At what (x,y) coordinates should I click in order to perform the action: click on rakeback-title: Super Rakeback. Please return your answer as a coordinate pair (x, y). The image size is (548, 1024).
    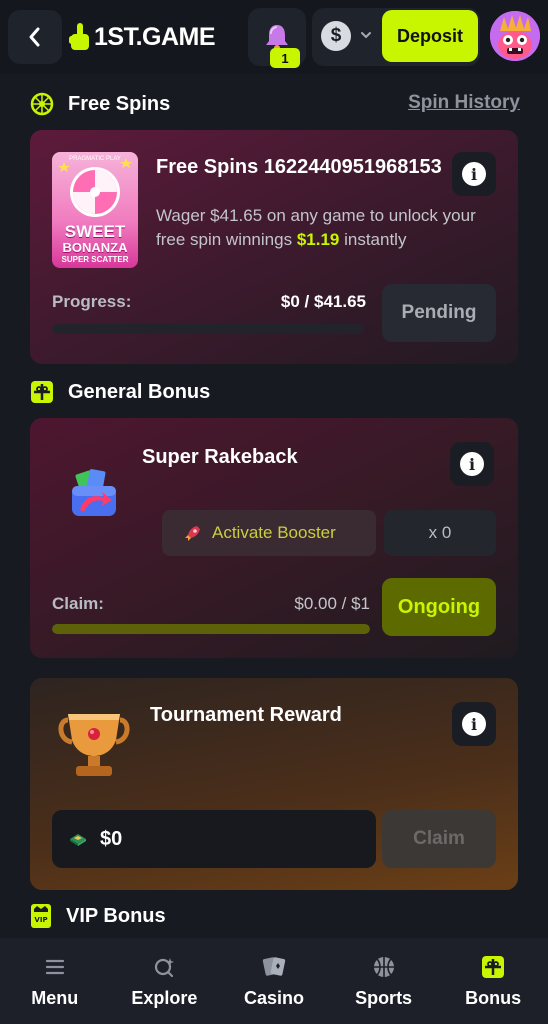
    Looking at the image, I should click on (220, 457).